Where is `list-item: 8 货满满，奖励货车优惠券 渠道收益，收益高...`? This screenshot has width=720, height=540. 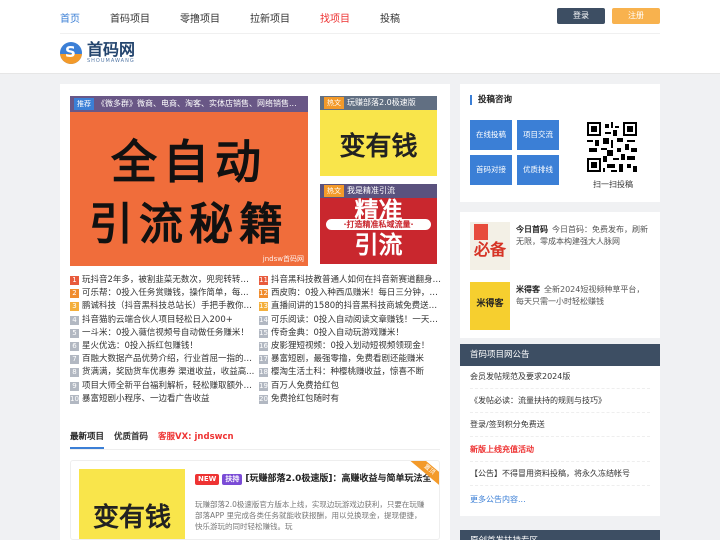 list-item: 8 货满满，奖励货车优惠券 渠道收益，收益高... is located at coordinates (162, 372).